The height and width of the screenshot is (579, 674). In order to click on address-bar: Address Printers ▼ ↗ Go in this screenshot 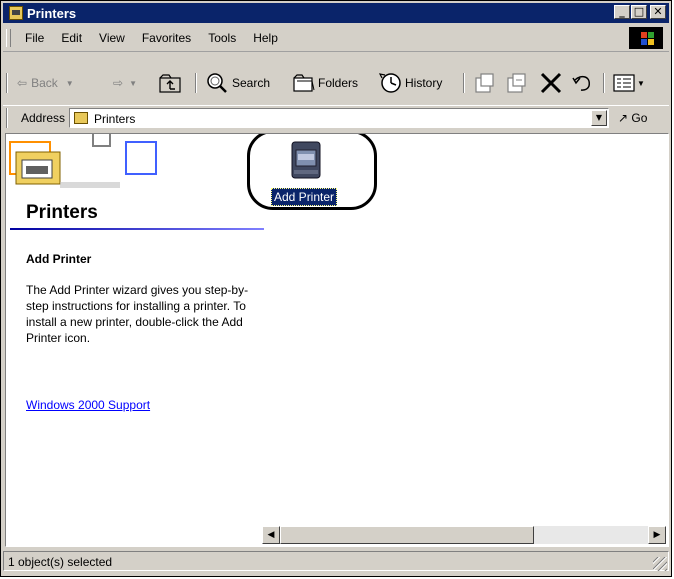, I will do `click(336, 117)`.